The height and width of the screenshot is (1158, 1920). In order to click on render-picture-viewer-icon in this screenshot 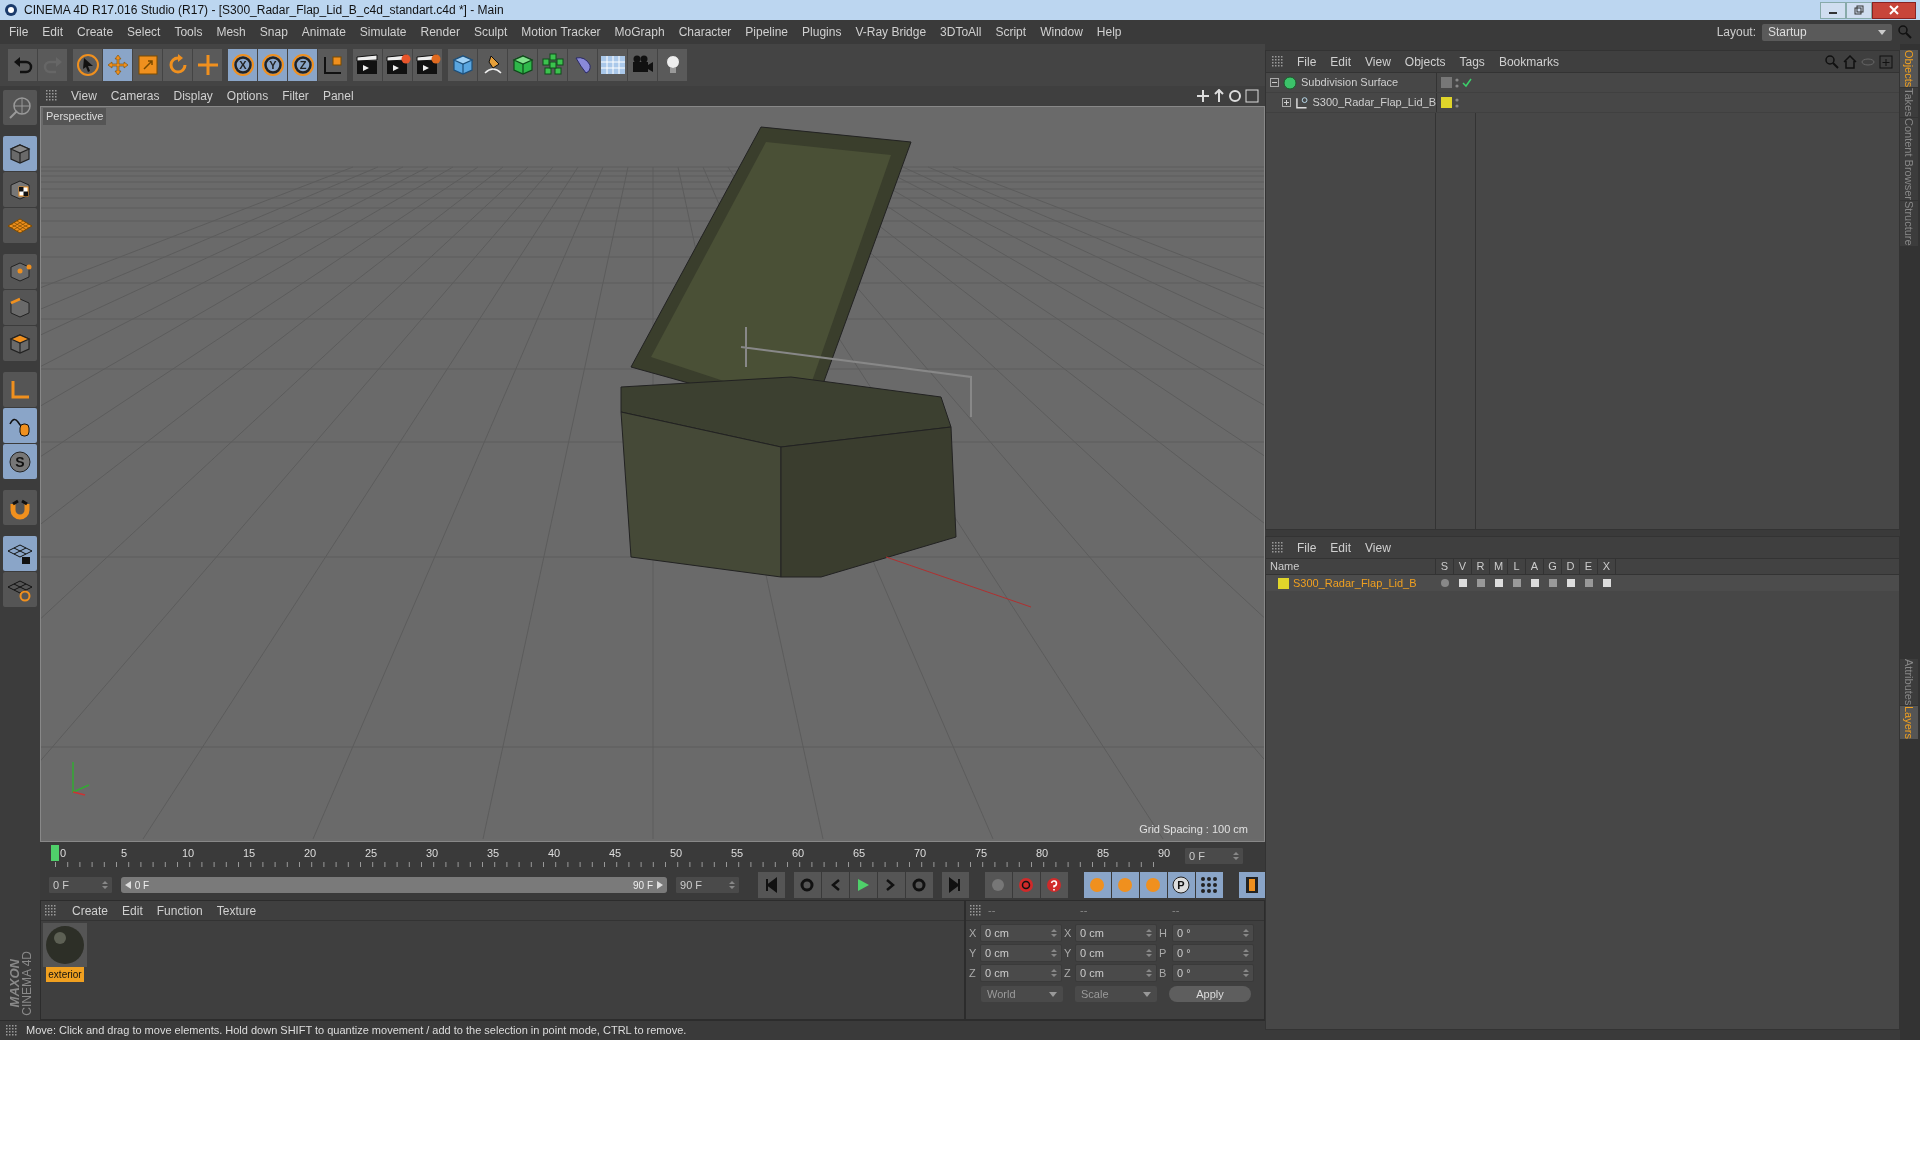, I will do `click(397, 65)`.